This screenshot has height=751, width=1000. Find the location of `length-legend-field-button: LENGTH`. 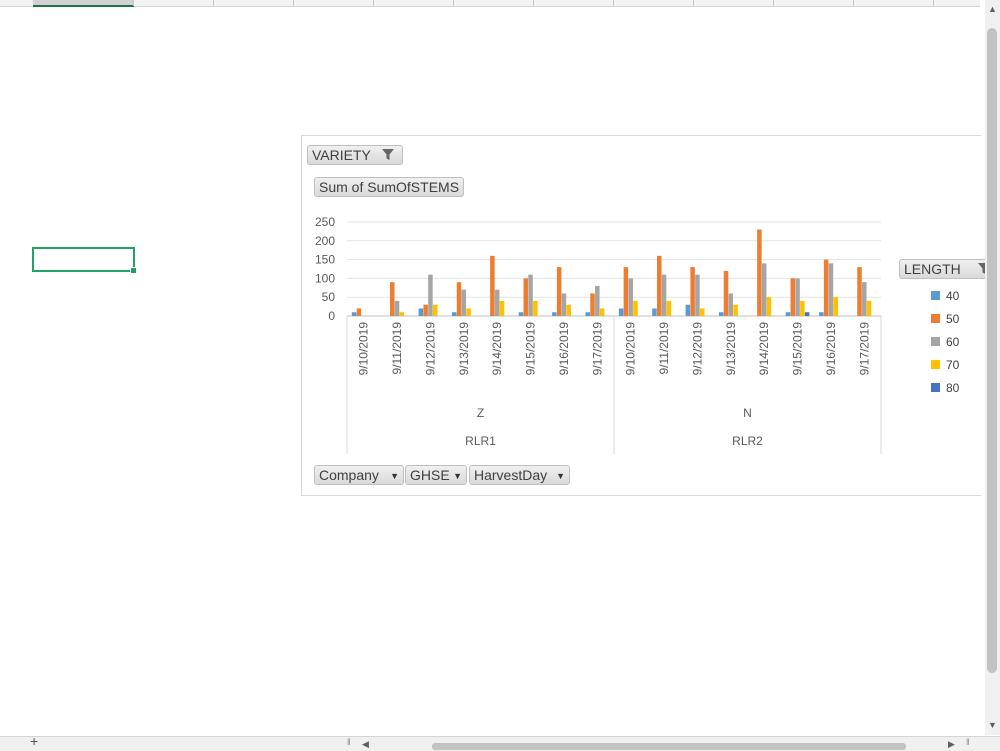

length-legend-field-button: LENGTH is located at coordinates (944, 269).